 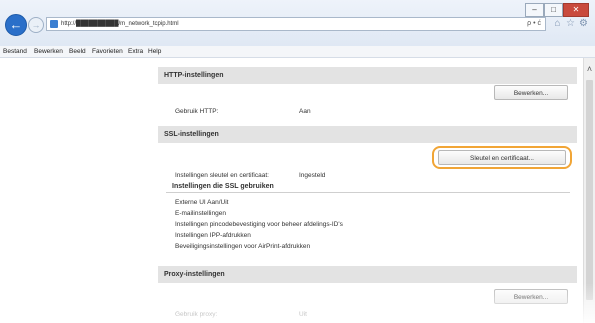 I want to click on window-controls: – □ ✕, so click(x=557, y=10).